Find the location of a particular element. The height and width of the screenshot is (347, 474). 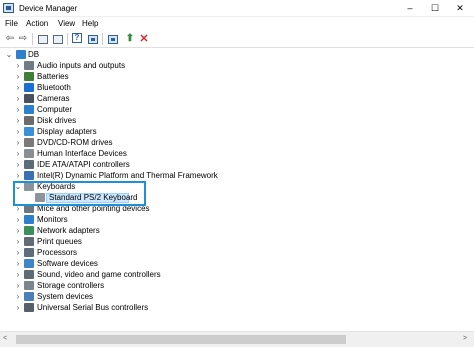

scrollbar-thumb is located at coordinates (181, 339).